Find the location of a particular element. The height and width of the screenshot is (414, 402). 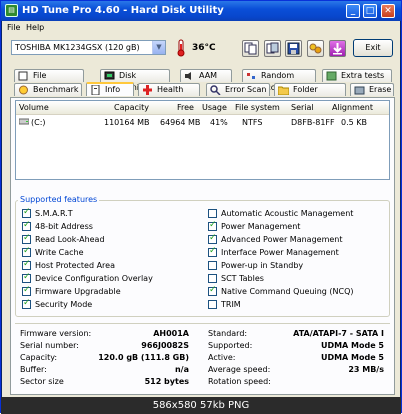

feature-label: Interface Power Management is located at coordinates (280, 252).